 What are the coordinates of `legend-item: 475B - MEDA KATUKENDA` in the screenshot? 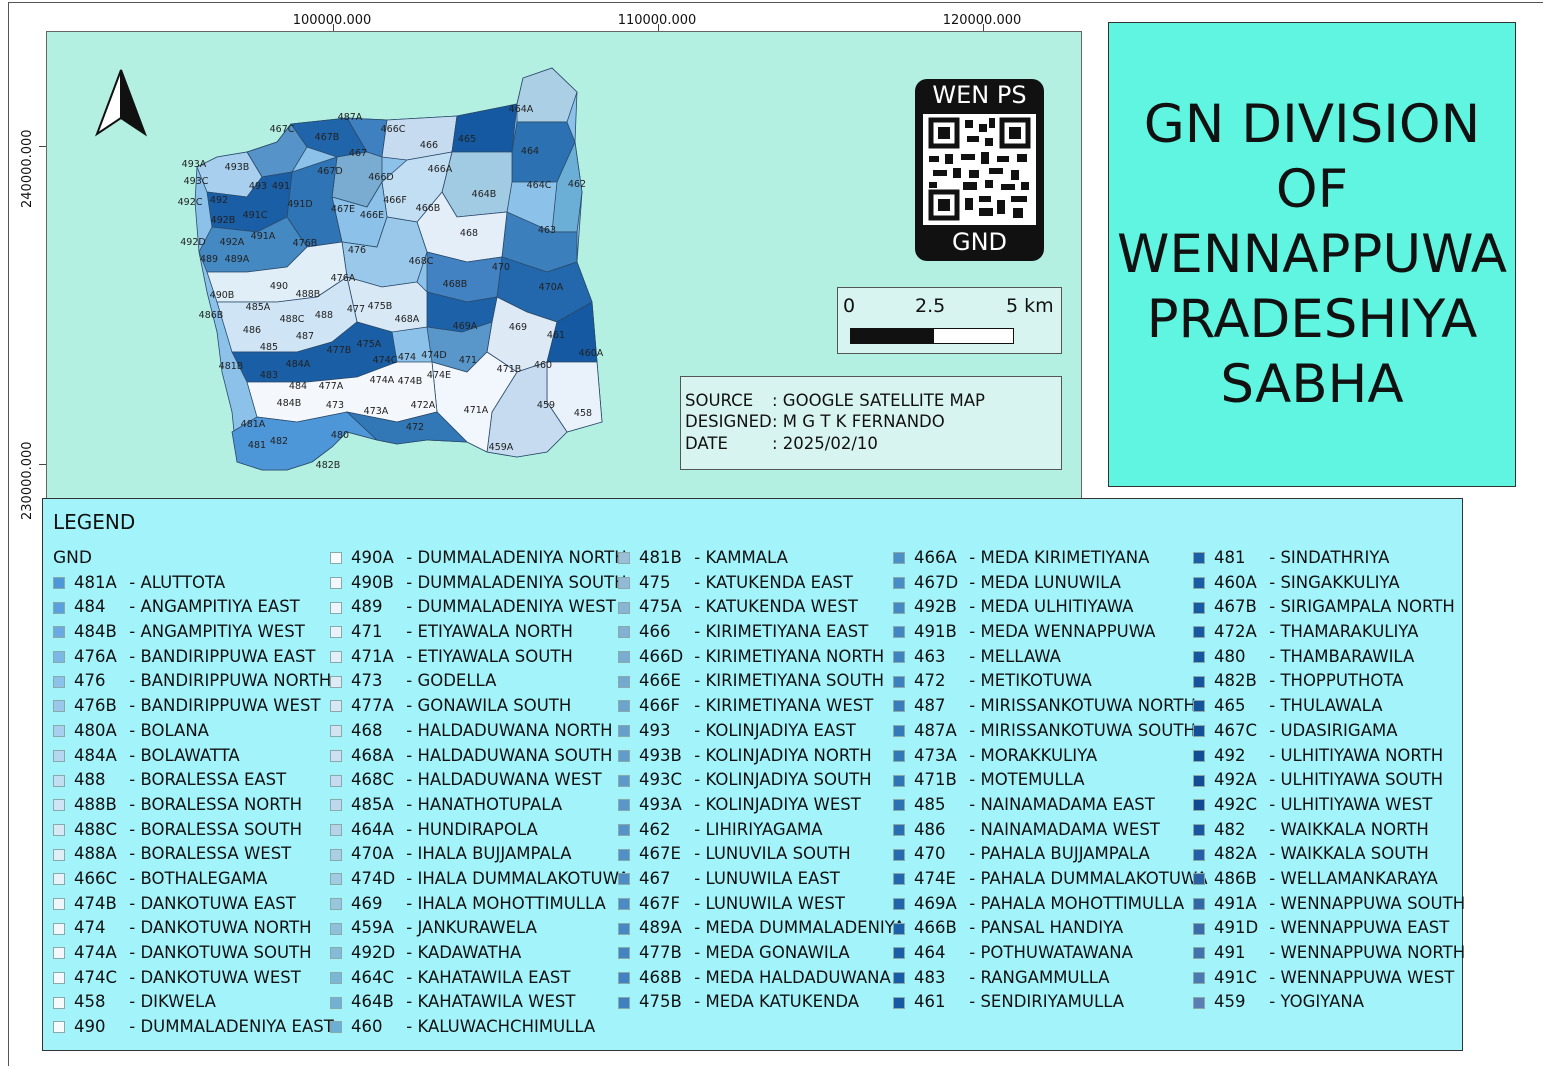 It's located at (761, 1002).